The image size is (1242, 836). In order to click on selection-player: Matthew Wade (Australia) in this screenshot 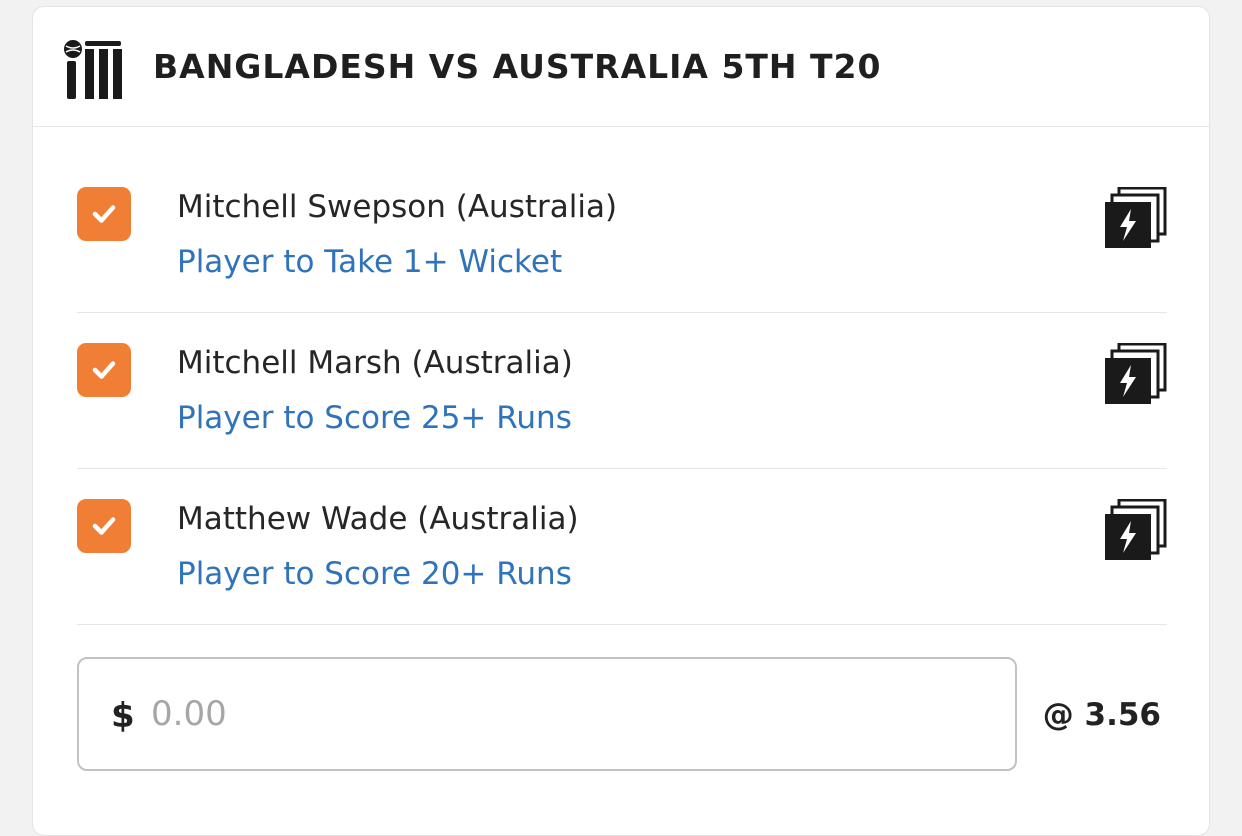, I will do `click(378, 519)`.